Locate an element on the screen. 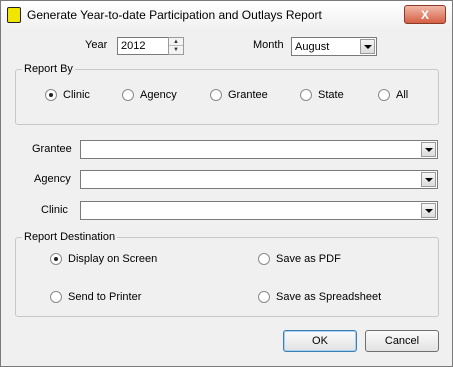 The image size is (453, 367). agency-label: Agency is located at coordinates (52, 179).